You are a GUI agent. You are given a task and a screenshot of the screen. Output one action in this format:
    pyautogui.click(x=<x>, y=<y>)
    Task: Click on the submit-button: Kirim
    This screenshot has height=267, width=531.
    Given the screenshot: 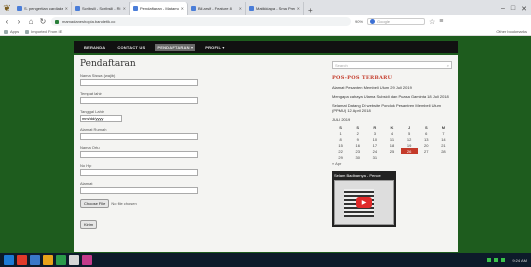 What is the action you would take?
    pyautogui.click(x=89, y=224)
    